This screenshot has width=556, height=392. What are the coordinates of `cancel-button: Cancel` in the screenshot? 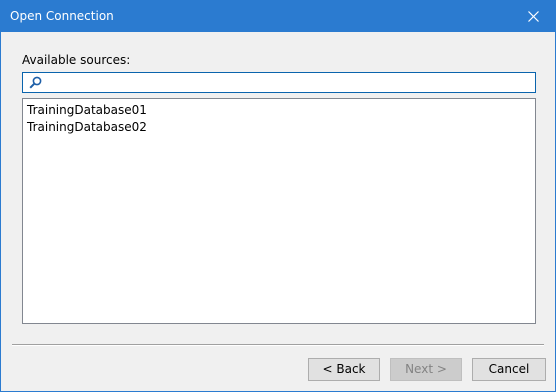 It's located at (509, 369).